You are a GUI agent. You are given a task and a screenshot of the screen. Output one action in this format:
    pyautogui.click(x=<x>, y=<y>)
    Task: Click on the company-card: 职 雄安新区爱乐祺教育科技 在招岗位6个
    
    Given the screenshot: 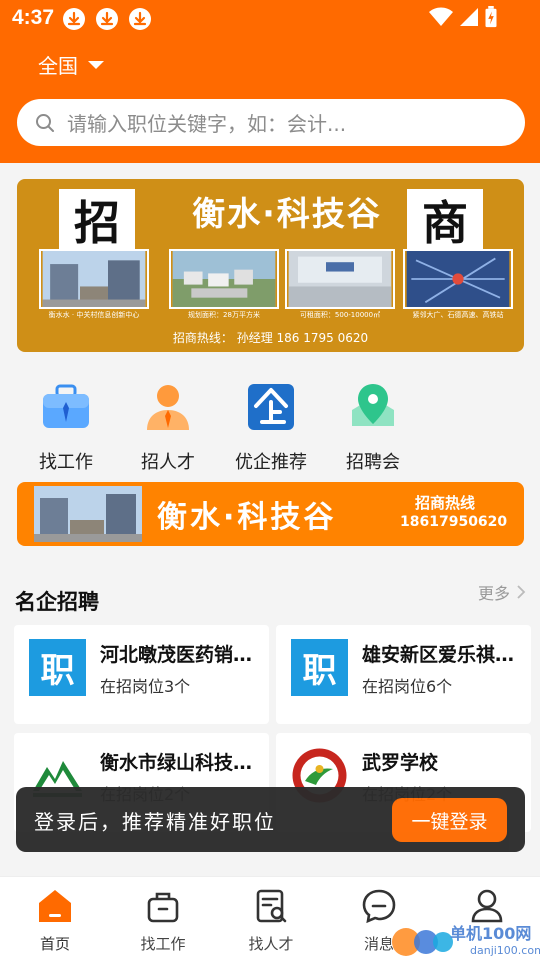 What is the action you would take?
    pyautogui.click(x=403, y=674)
    